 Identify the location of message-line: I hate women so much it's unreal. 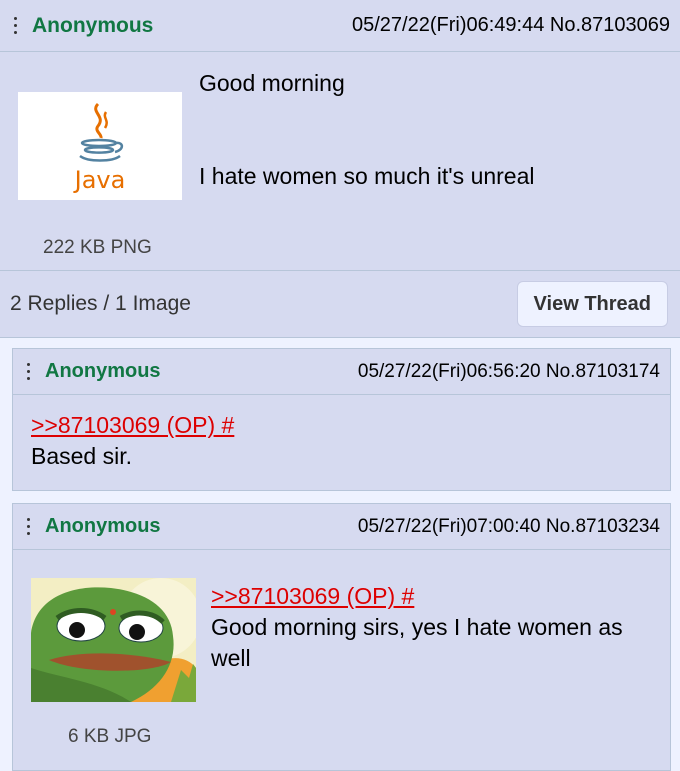
(367, 176).